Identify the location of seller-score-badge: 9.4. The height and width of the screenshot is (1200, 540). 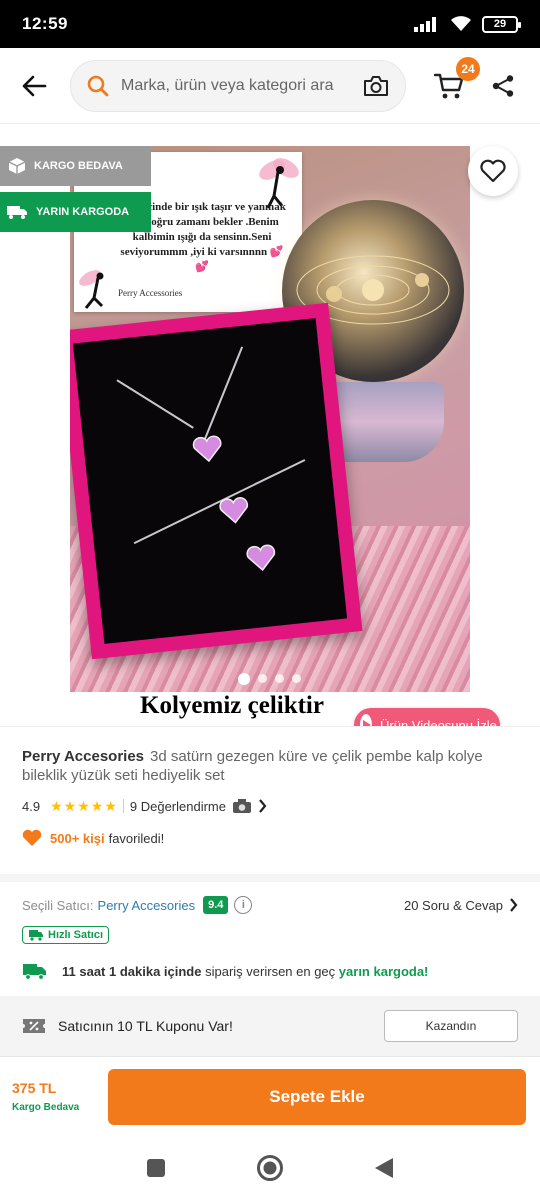
(216, 905).